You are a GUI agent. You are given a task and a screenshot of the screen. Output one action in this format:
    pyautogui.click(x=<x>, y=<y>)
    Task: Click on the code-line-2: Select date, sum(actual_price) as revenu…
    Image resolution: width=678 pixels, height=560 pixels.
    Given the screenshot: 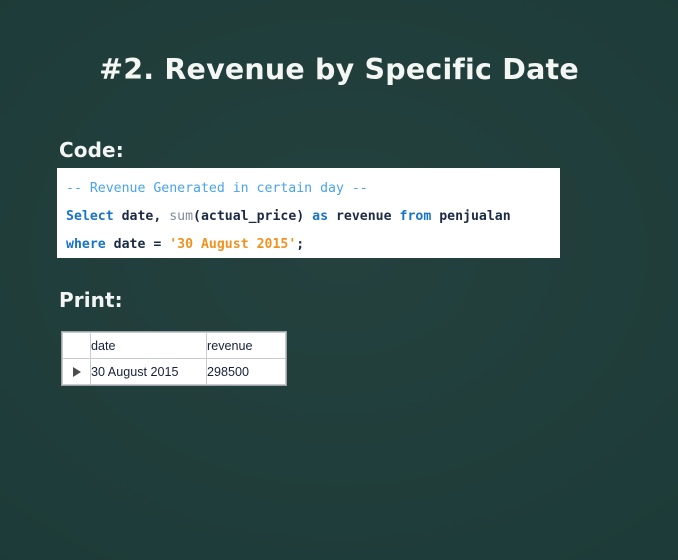 What is the action you would take?
    pyautogui.click(x=313, y=217)
    